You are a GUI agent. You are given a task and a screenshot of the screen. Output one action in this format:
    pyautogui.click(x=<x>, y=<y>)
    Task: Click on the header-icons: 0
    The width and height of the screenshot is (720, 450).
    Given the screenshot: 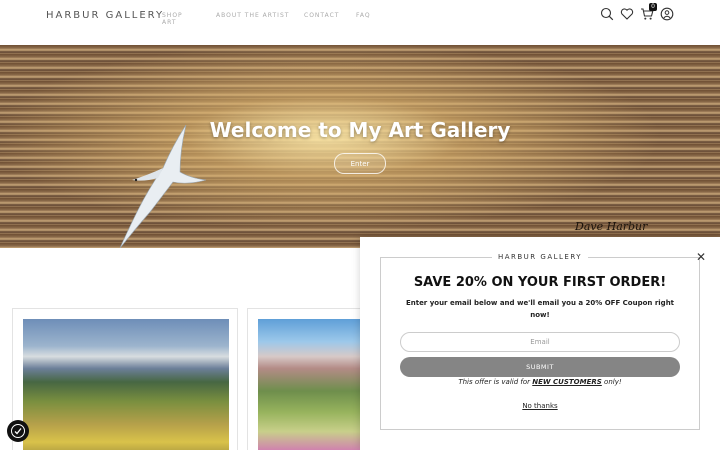 What is the action you would take?
    pyautogui.click(x=637, y=12)
    